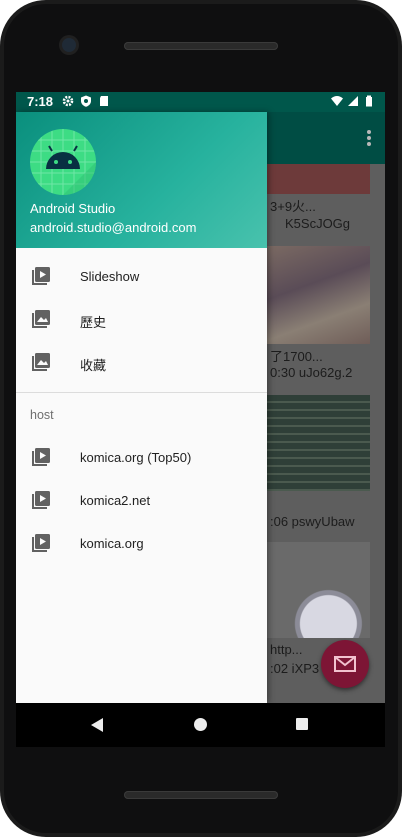 This screenshot has height=837, width=402. I want to click on front-camera, so click(69, 45).